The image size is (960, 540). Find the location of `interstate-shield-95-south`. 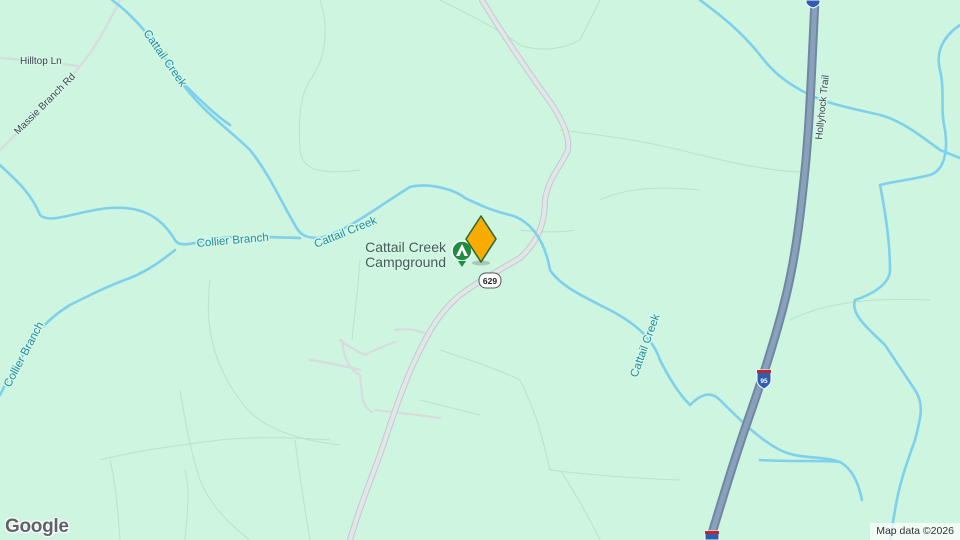

interstate-shield-95-south is located at coordinates (712, 535).